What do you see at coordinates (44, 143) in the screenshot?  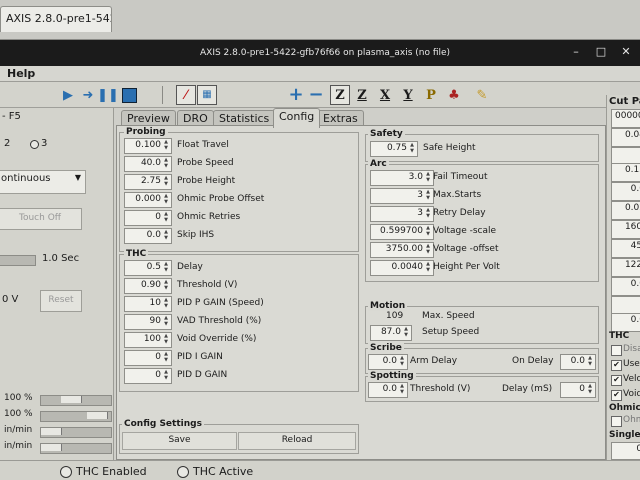 I see `radio-3-label: 3` at bounding box center [44, 143].